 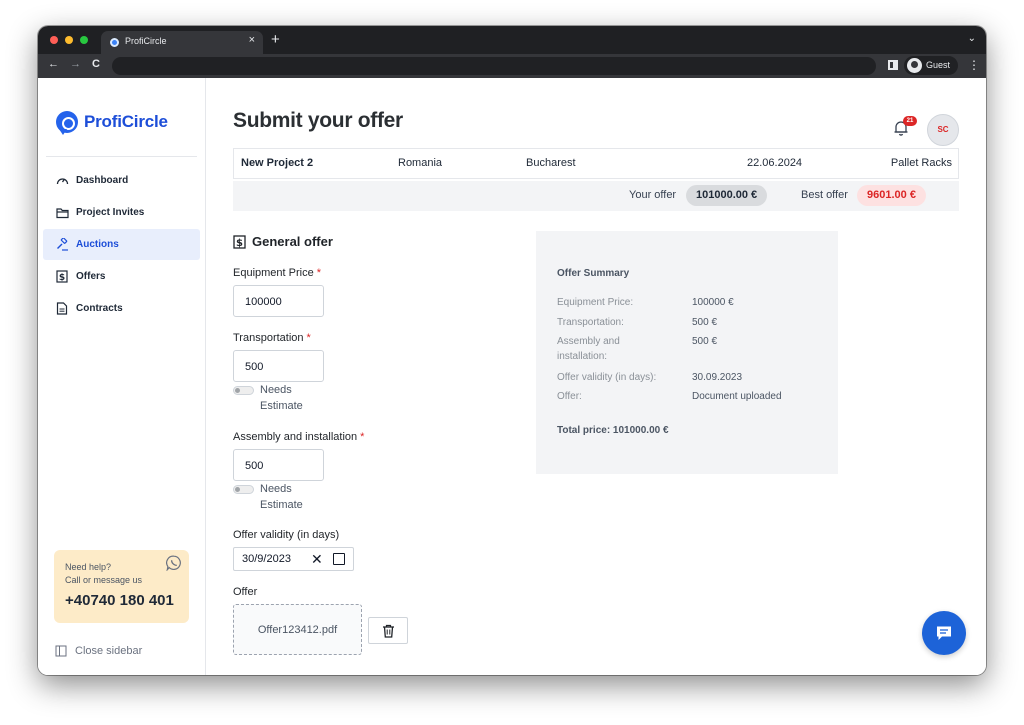 What do you see at coordinates (339, 559) in the screenshot?
I see `calendar-icon` at bounding box center [339, 559].